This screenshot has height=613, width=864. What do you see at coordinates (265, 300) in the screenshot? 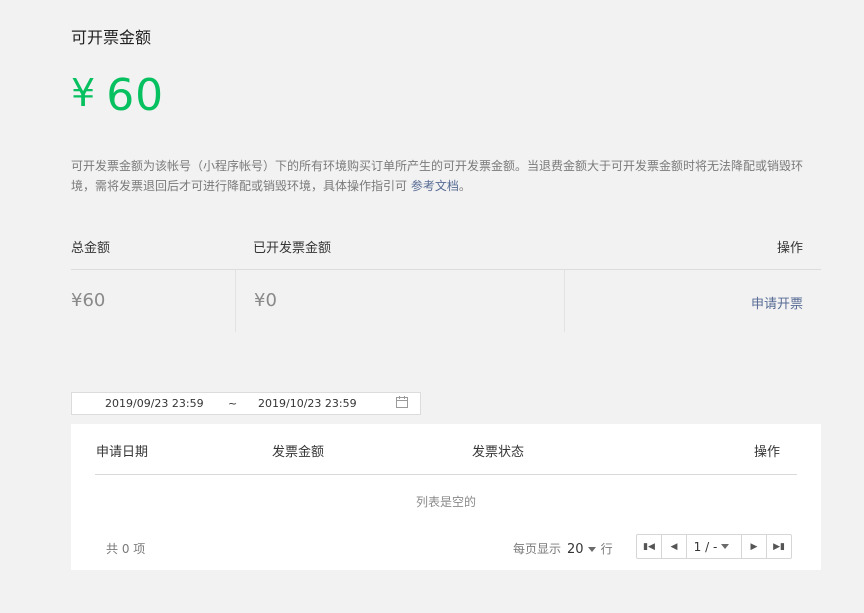
I see `invoiced-amount-value: ¥0` at bounding box center [265, 300].